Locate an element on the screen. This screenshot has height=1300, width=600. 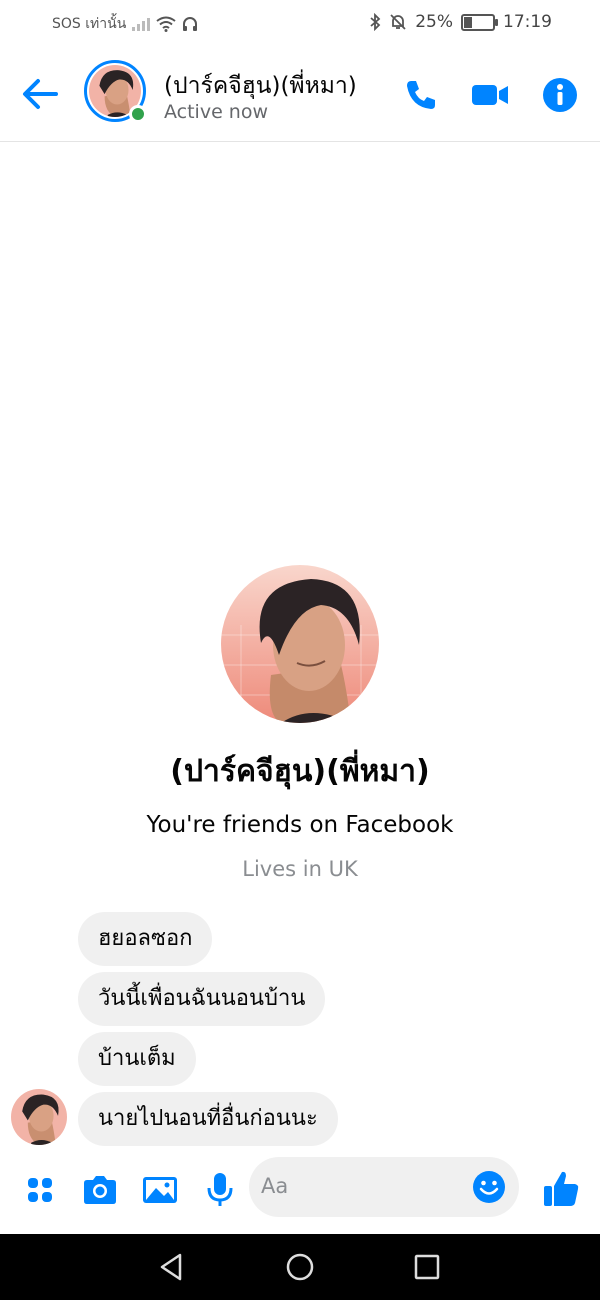
status-bar: SOS เท่านั้น 25% 17:19 is located at coordinates (300, 23).